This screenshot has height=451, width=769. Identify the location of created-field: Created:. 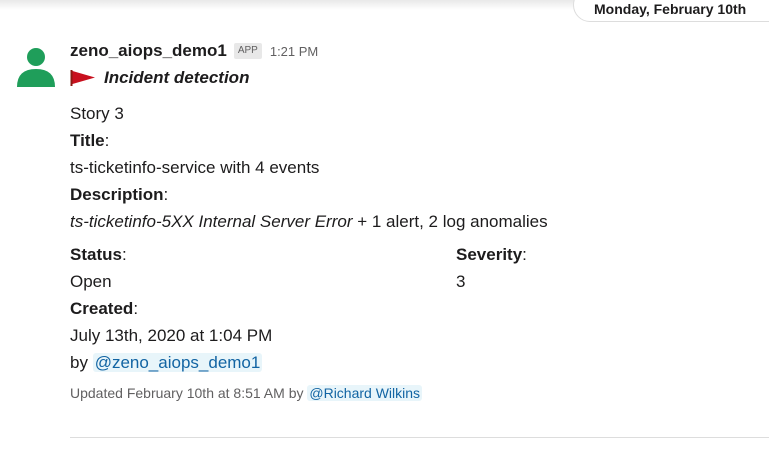
(104, 308).